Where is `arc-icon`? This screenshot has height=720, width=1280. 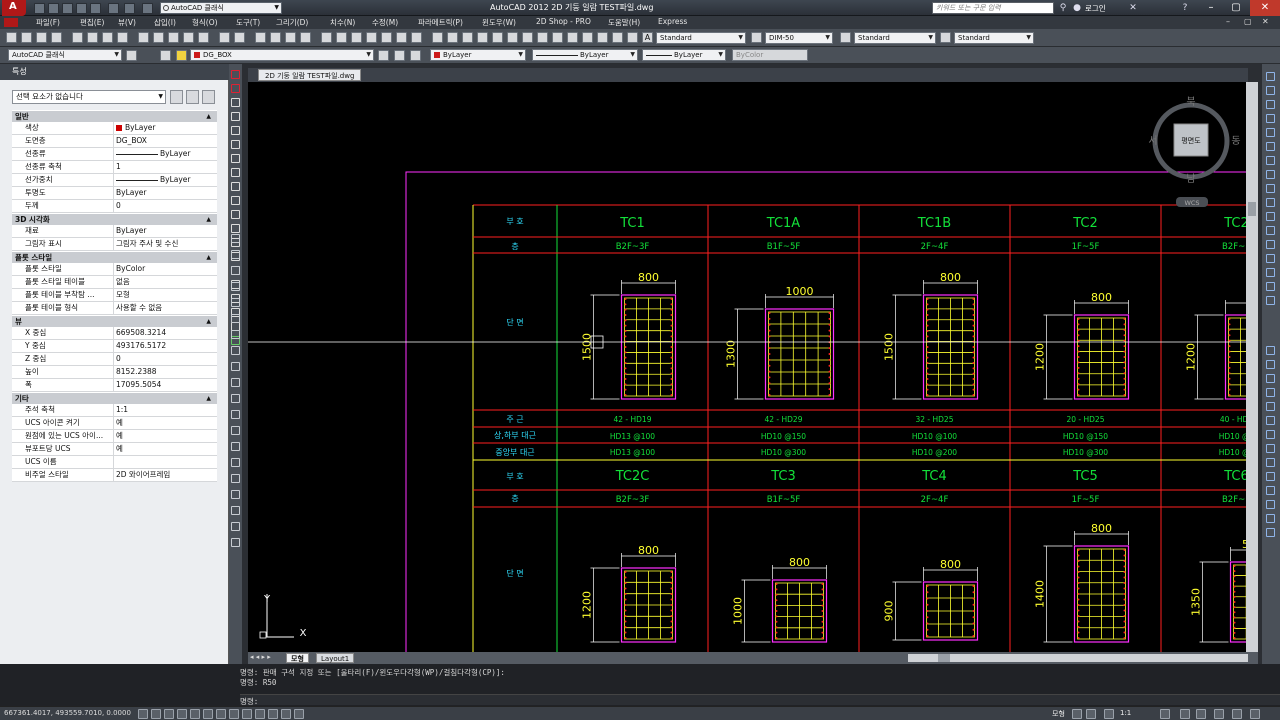 arc-icon is located at coordinates (235, 144).